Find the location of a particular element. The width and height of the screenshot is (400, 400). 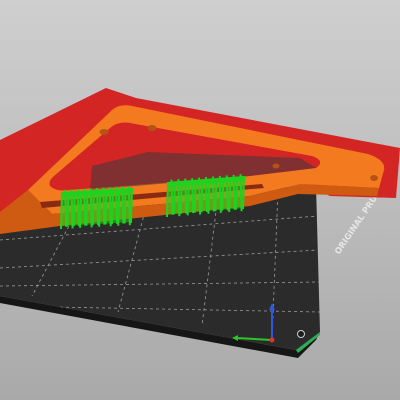

axis-z-marker is located at coordinates (272, 340).